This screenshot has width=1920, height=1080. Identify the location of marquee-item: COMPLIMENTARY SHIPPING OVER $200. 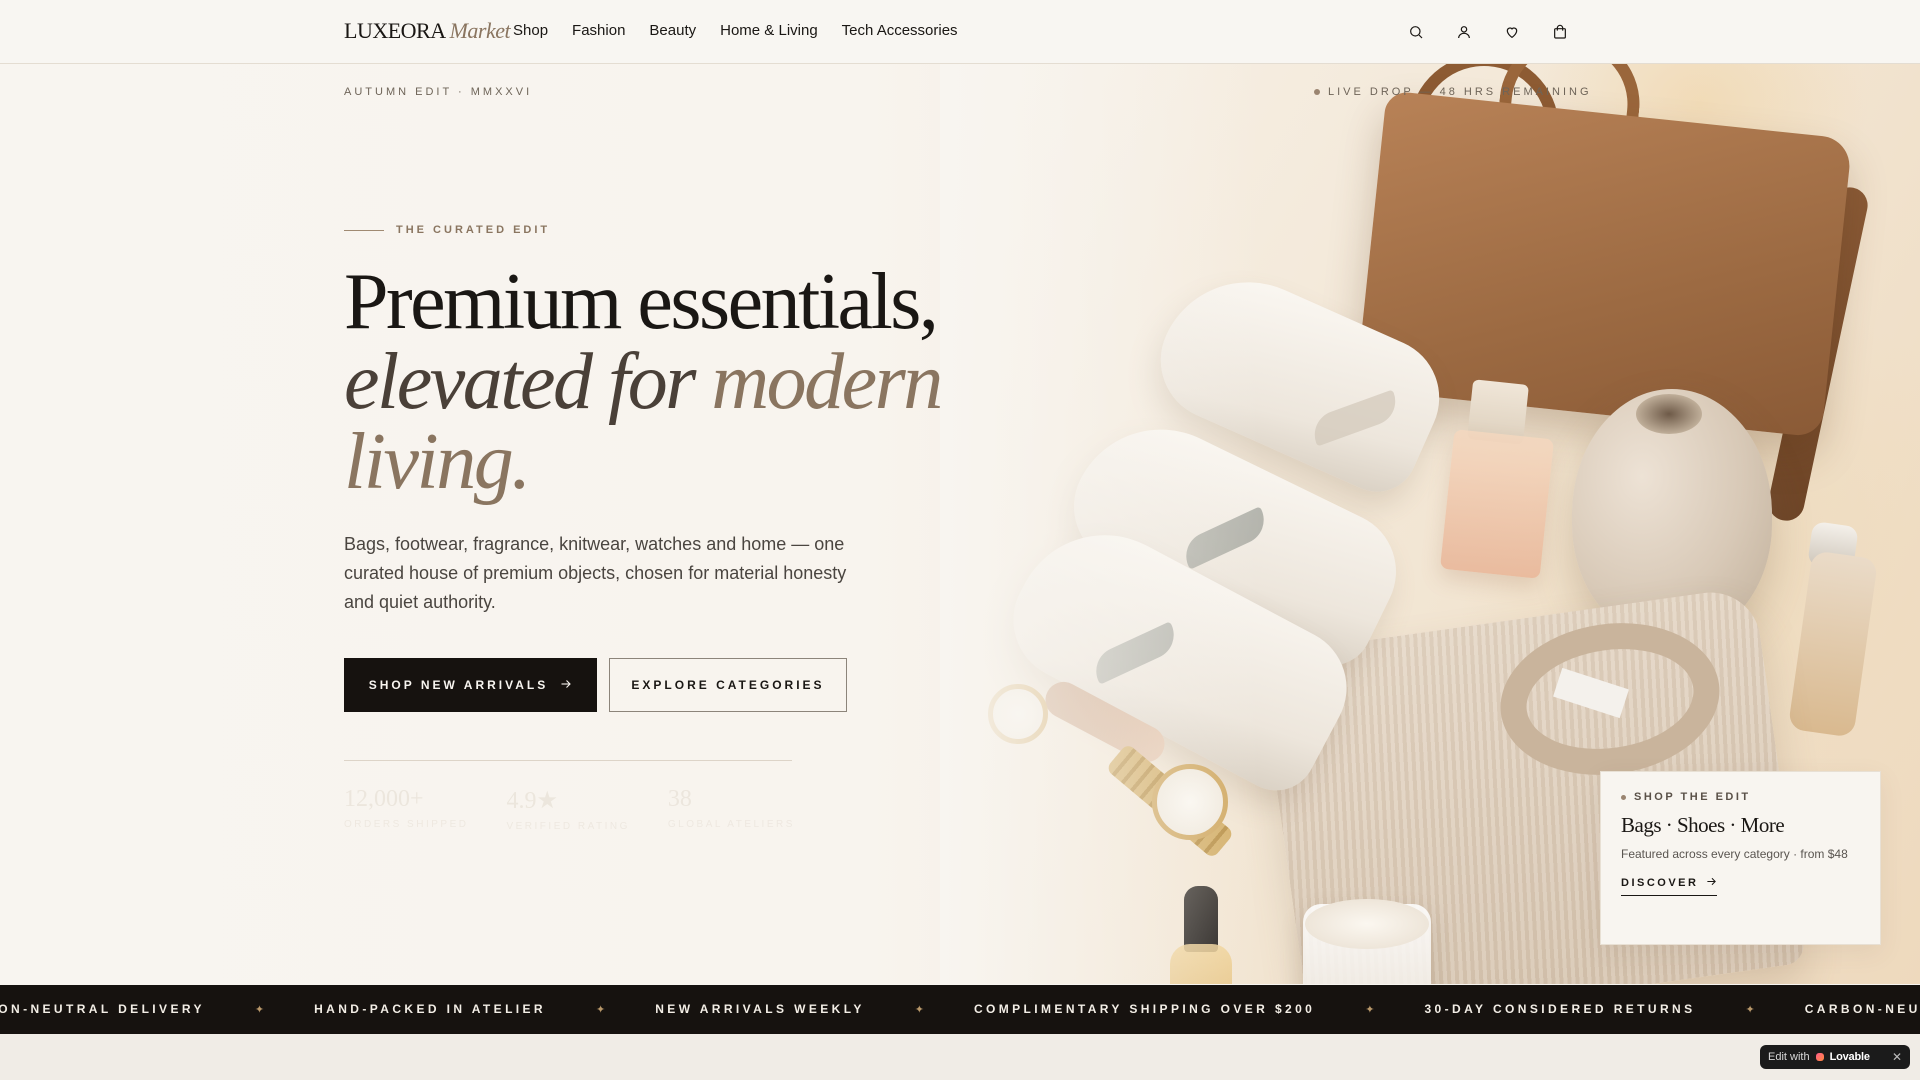
(1144, 1009).